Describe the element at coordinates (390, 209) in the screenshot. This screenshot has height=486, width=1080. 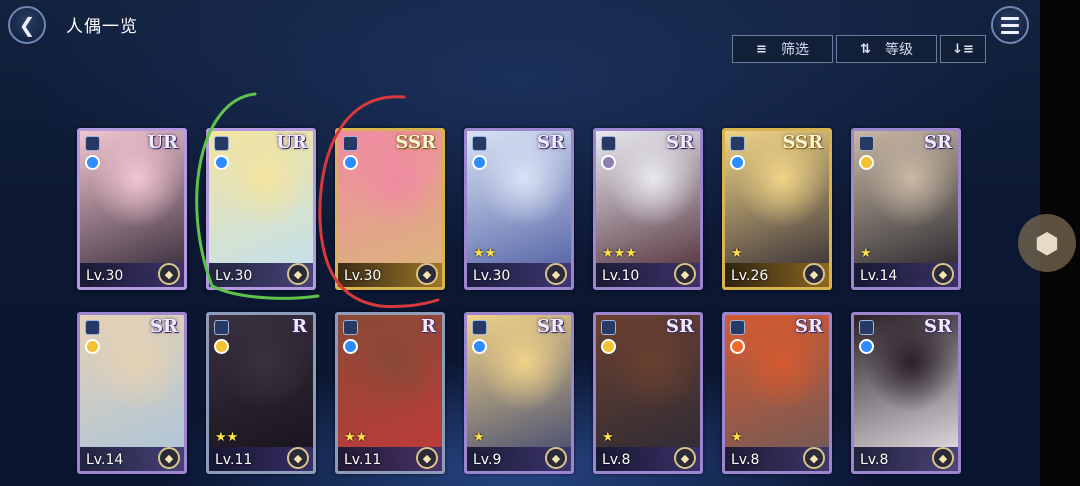
I see `doll-card: SSR Lv.30 ◆` at that location.